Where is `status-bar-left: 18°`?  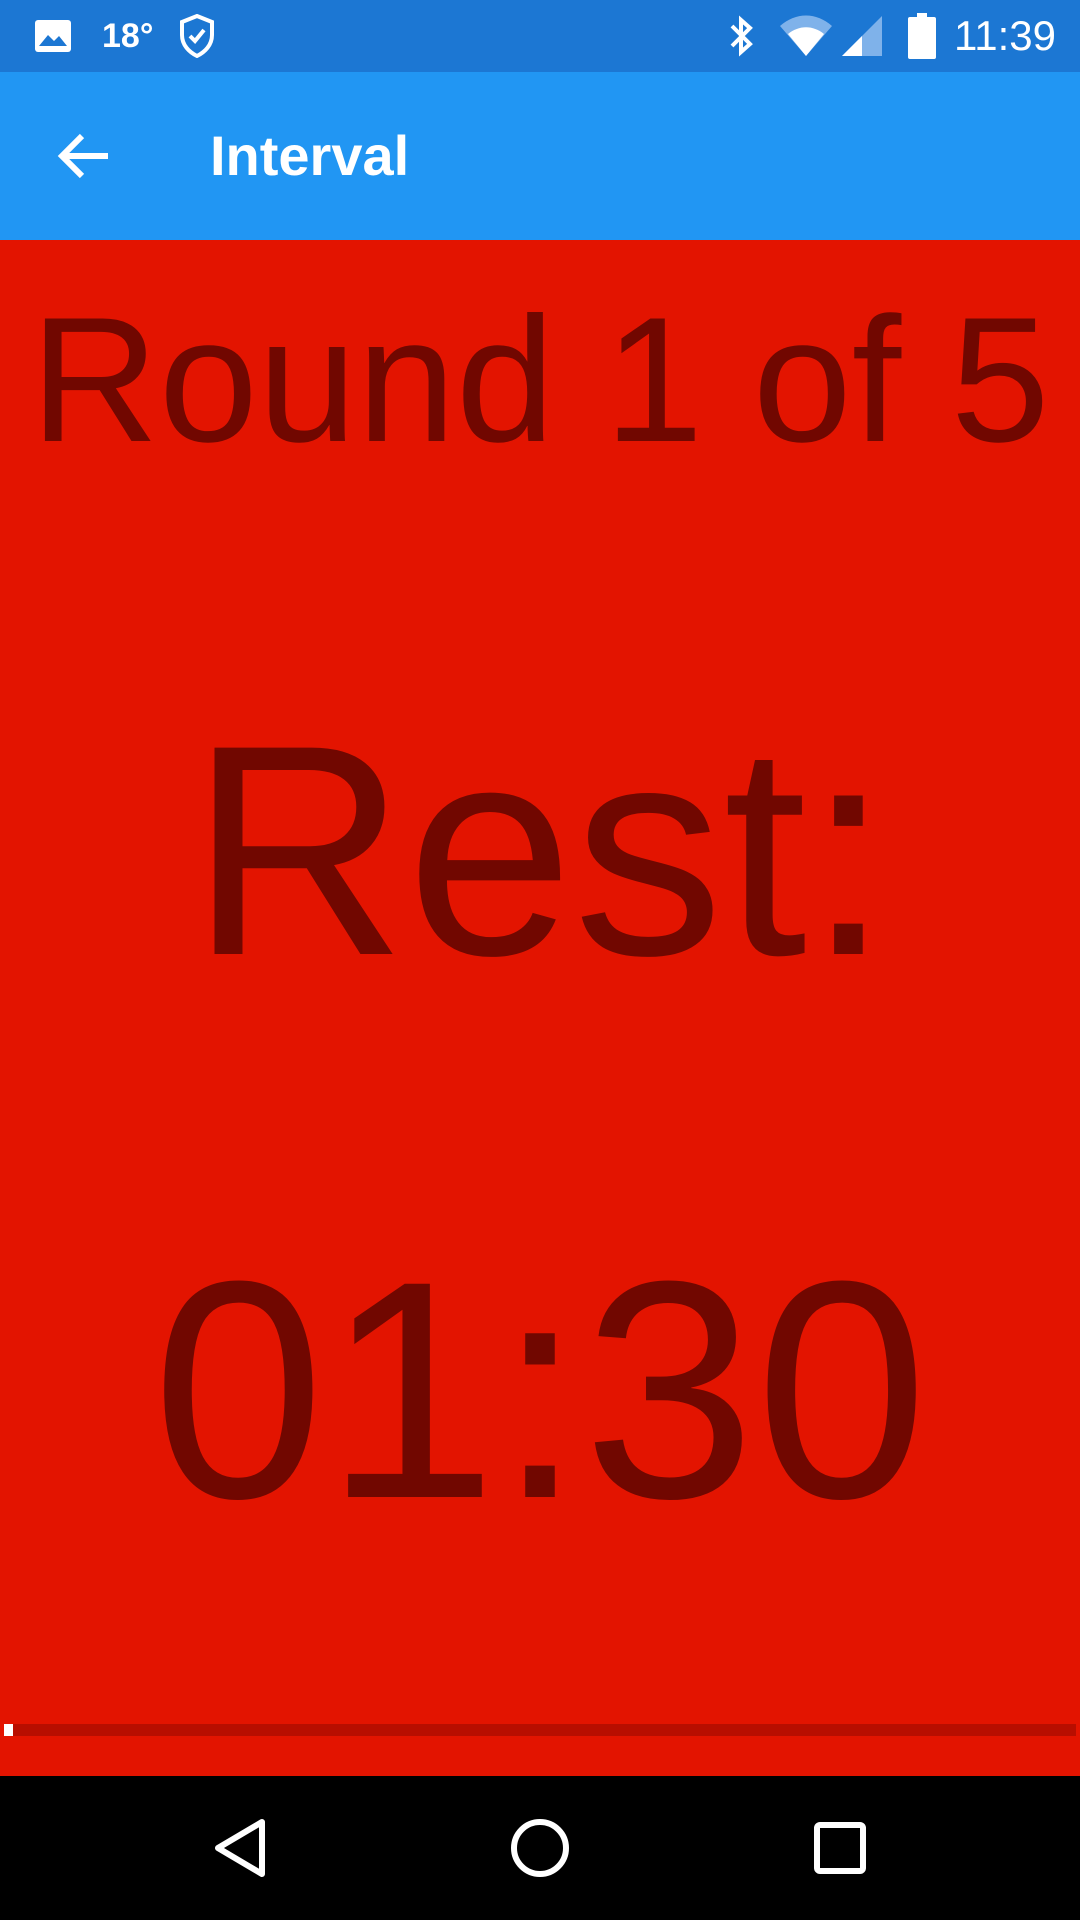
status-bar-left: 18° is located at coordinates (124, 36).